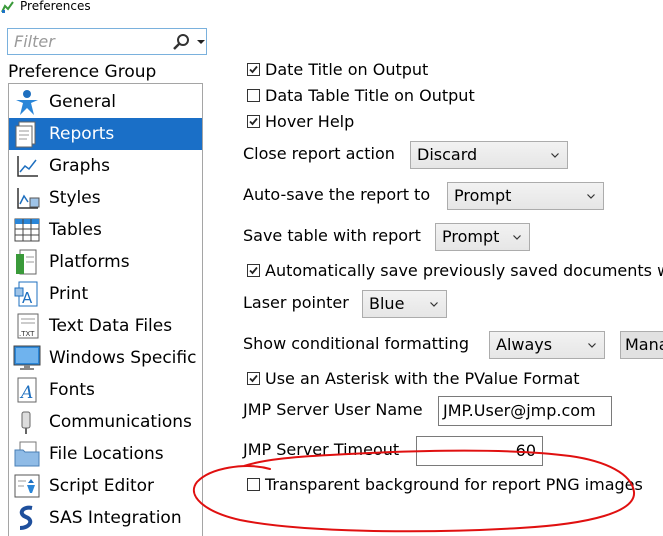 This screenshot has height=536, width=663. What do you see at coordinates (253, 484) in the screenshot?
I see `transparent-png-checkbox` at bounding box center [253, 484].